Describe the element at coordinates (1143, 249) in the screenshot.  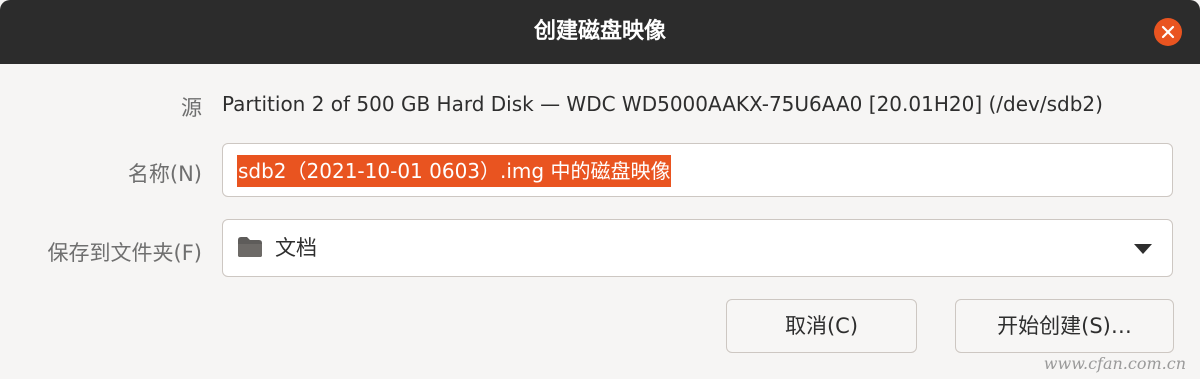
I see `chevron-down-icon` at that location.